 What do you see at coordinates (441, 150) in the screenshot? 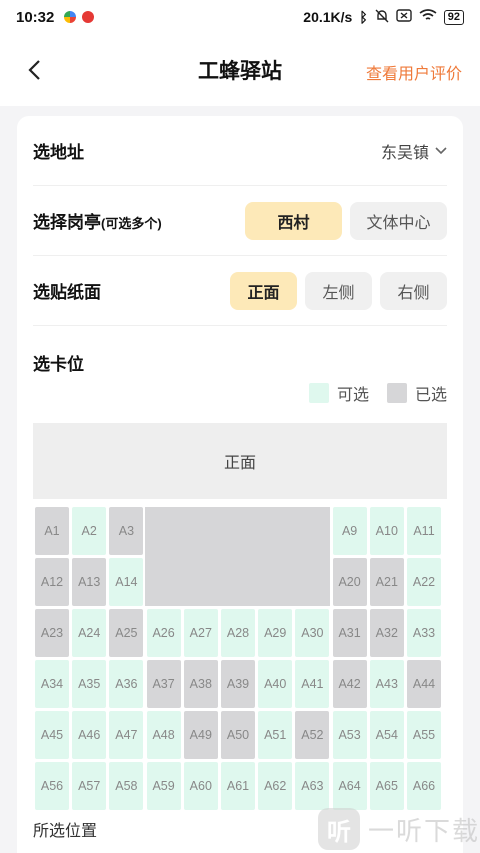
I see `chevron-down-icon` at bounding box center [441, 150].